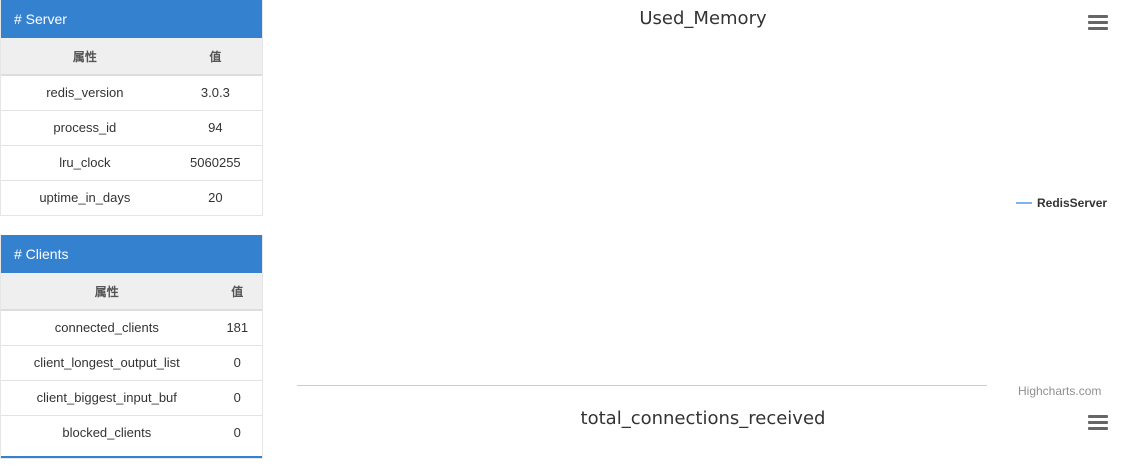  Describe the element at coordinates (703, 418) in the screenshot. I see `total-connections-chart-title: total_connections_received` at that location.